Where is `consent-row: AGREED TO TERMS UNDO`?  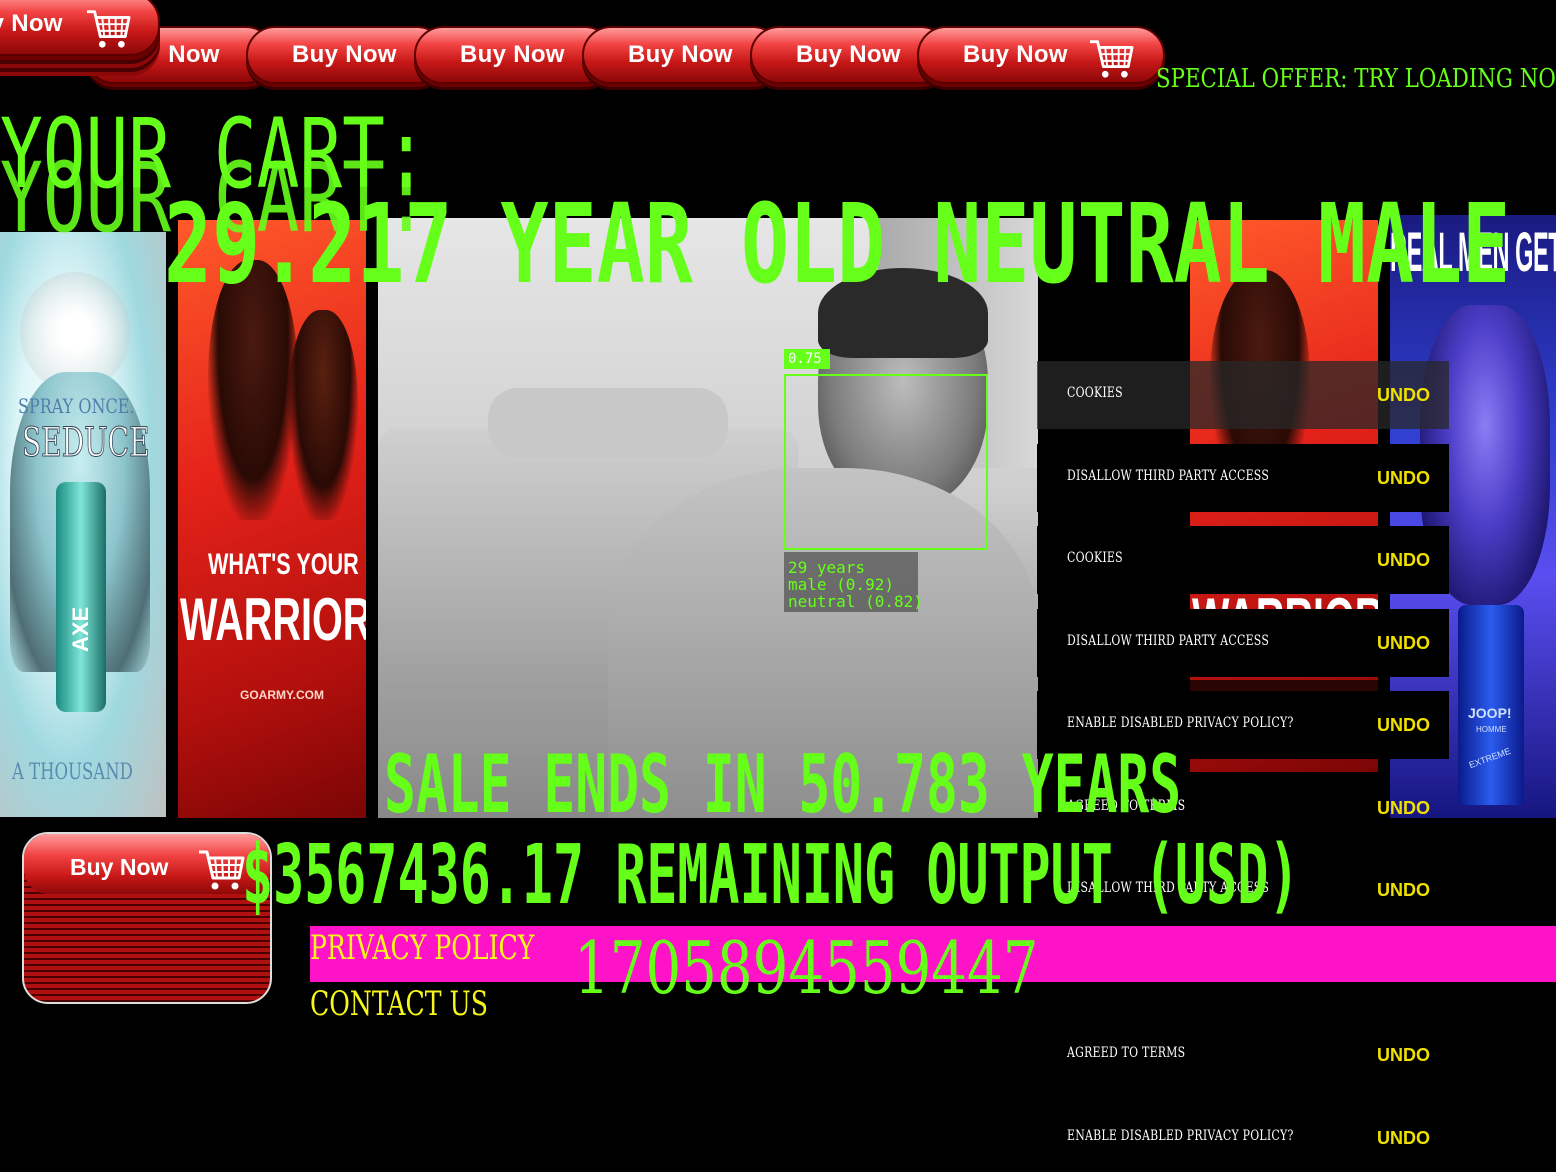 consent-row: AGREED TO TERMS UNDO is located at coordinates (1243, 1055).